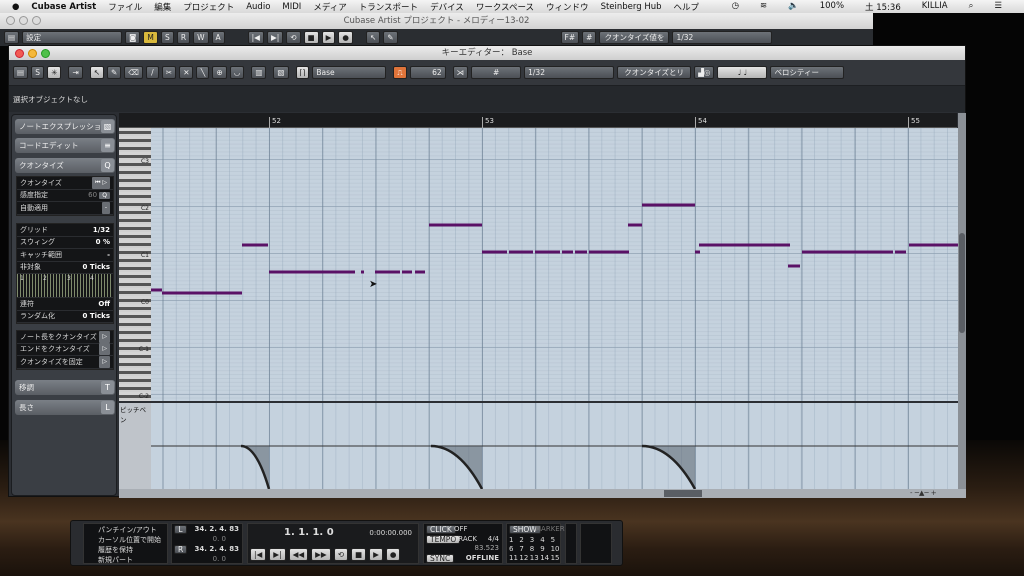 The image size is (1024, 576). What do you see at coordinates (275, 37) in the screenshot?
I see `go-end-icon: ▶|` at bounding box center [275, 37].